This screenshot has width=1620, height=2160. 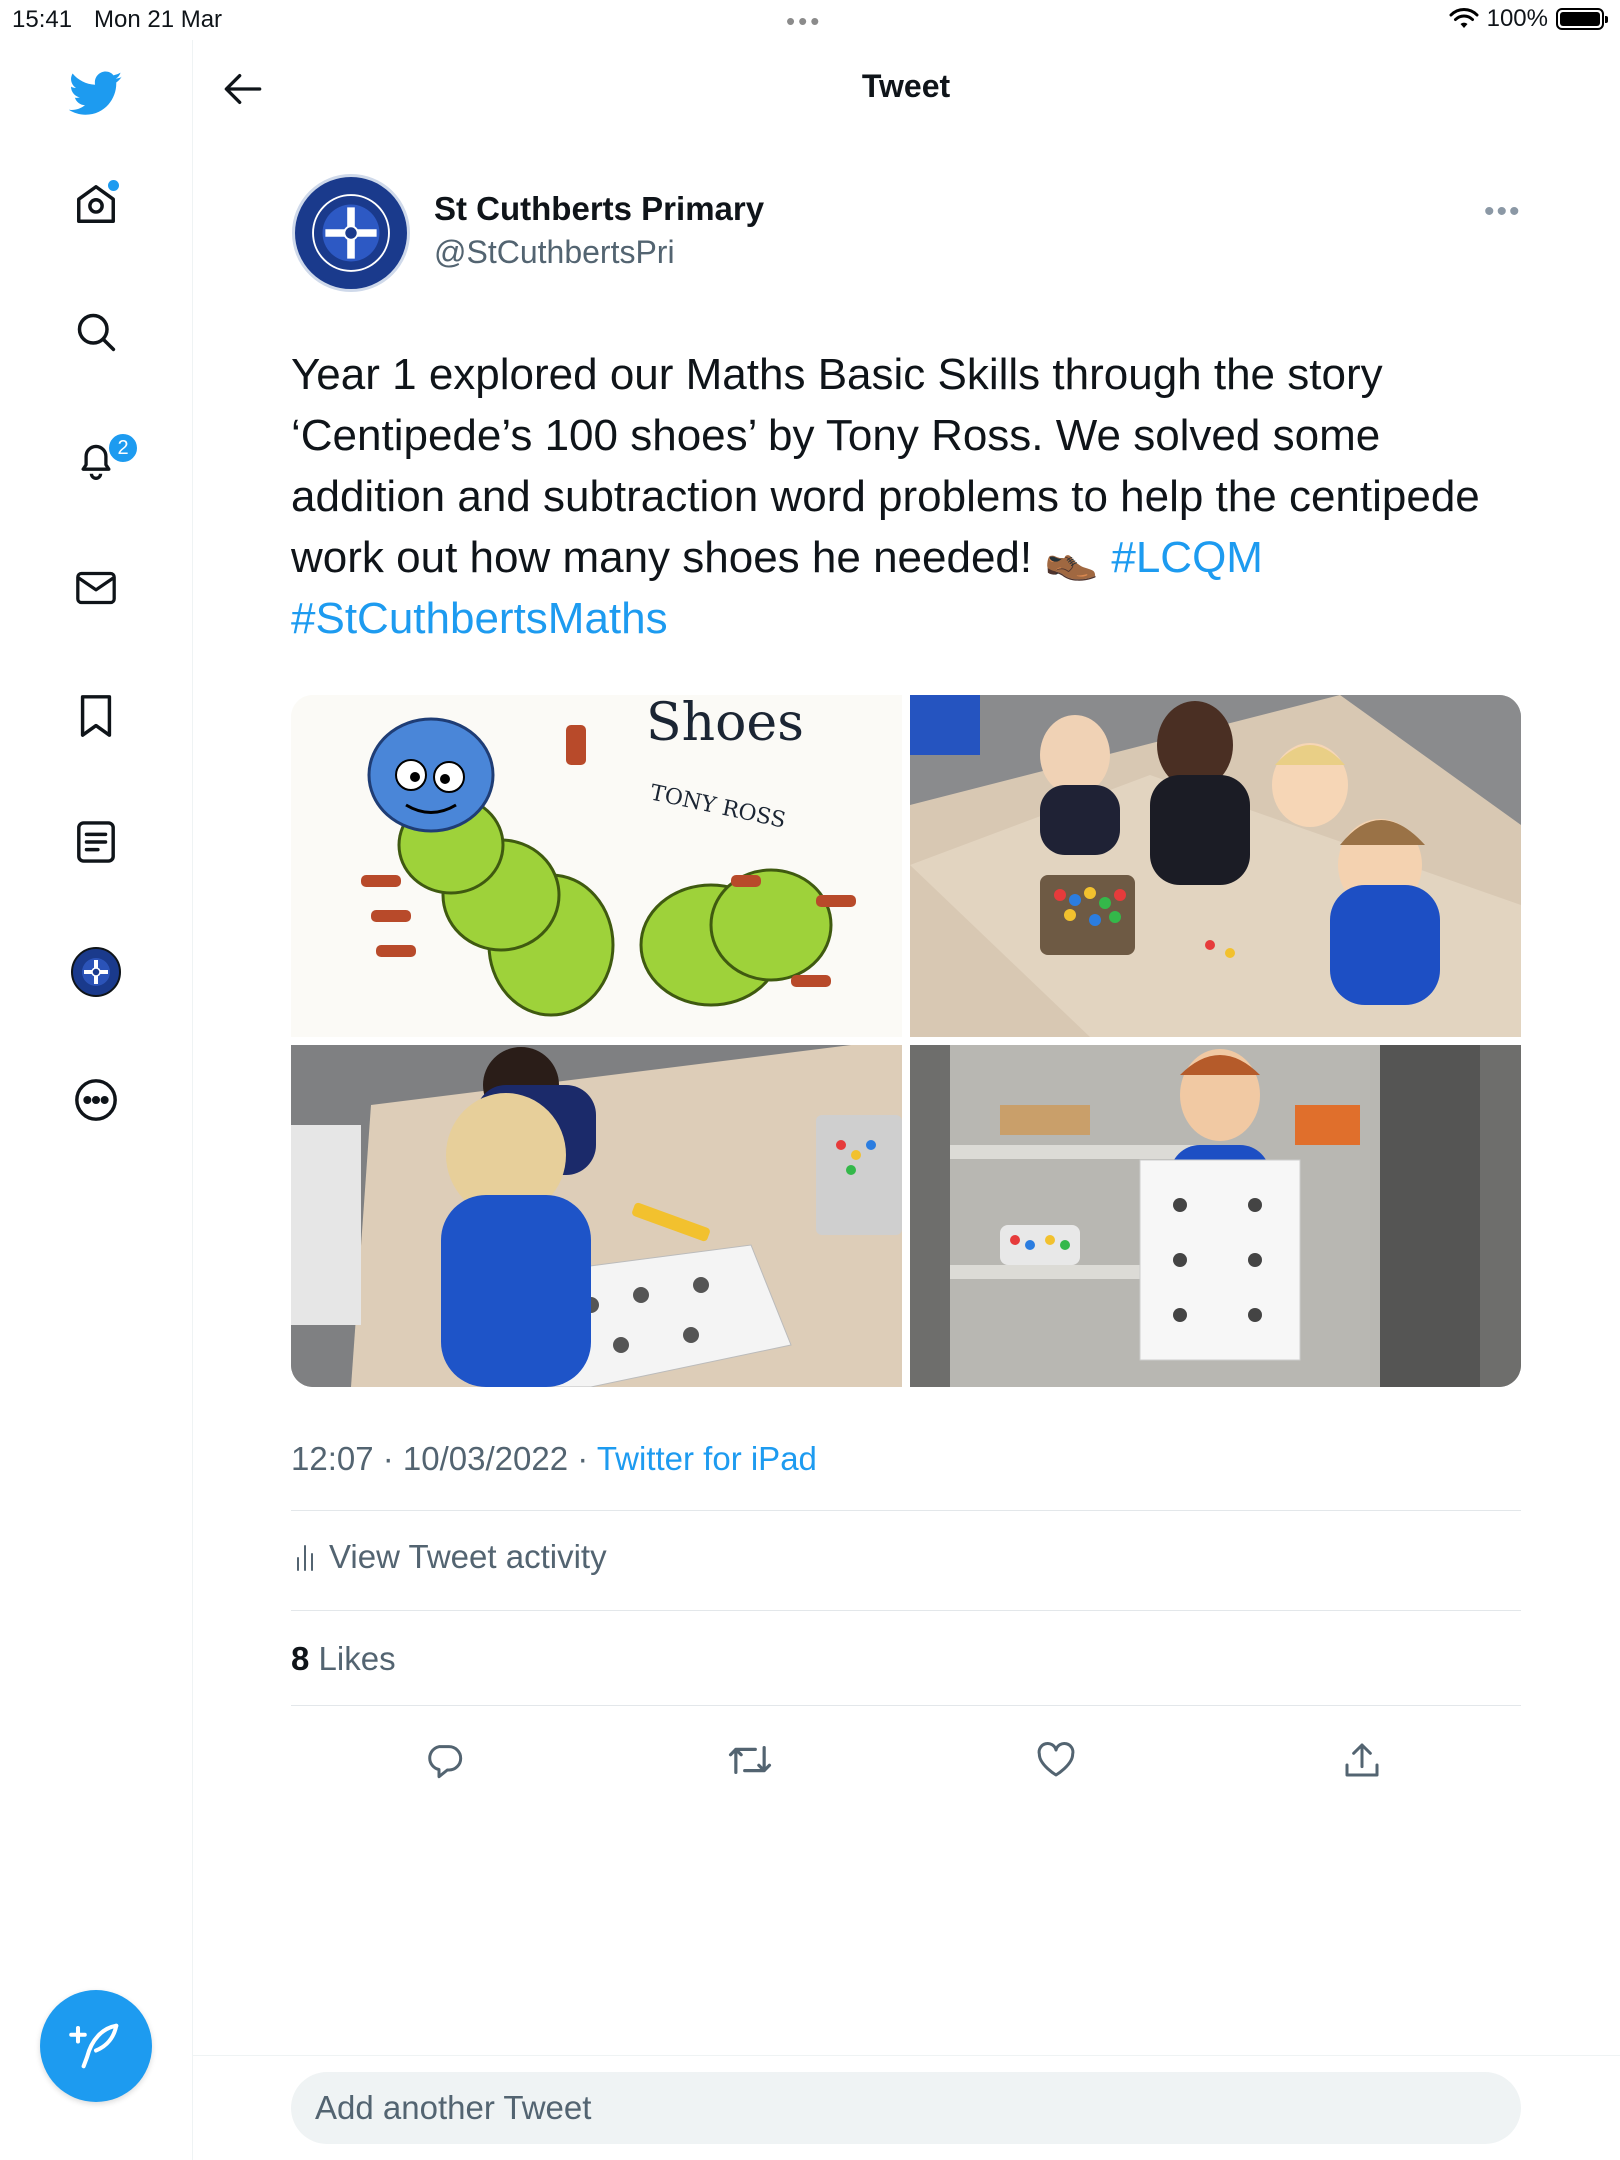 I want to click on reply-button, so click(x=444, y=1760).